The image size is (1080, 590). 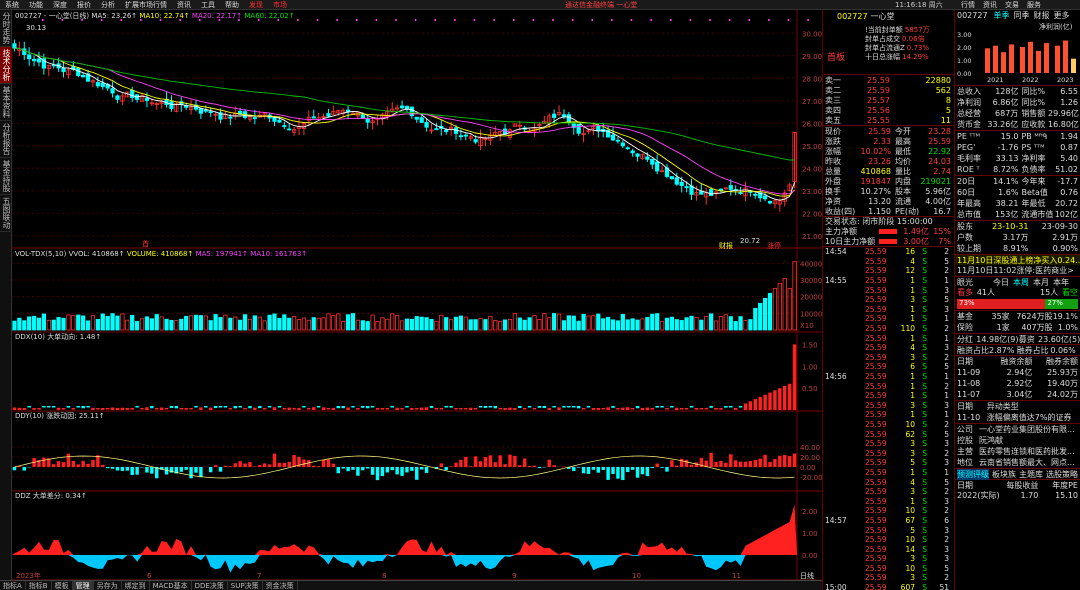 What do you see at coordinates (108, 585) in the screenshot?
I see `indicator-tab: 另存为` at bounding box center [108, 585].